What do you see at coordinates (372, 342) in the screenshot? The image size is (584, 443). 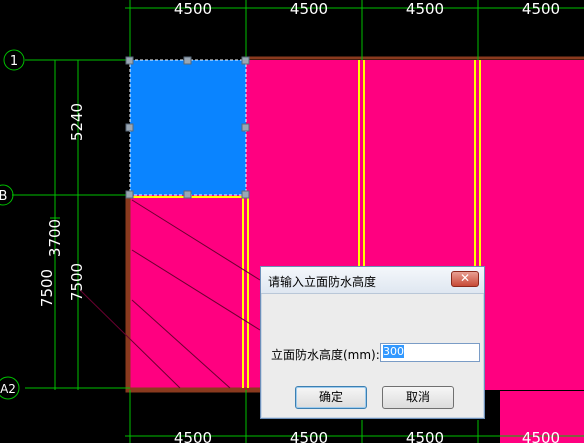 I see `waterproof-height-dialog: 请输入立面防水高度 ✕ 立面防水高度(mm): 300 确定 取消` at bounding box center [372, 342].